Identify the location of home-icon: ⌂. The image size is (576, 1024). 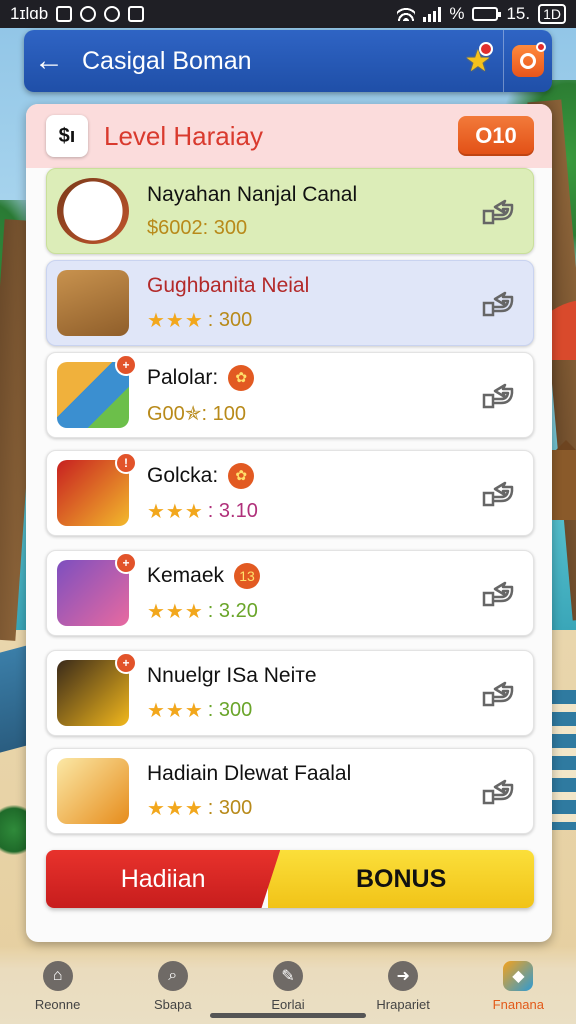
(57, 976).